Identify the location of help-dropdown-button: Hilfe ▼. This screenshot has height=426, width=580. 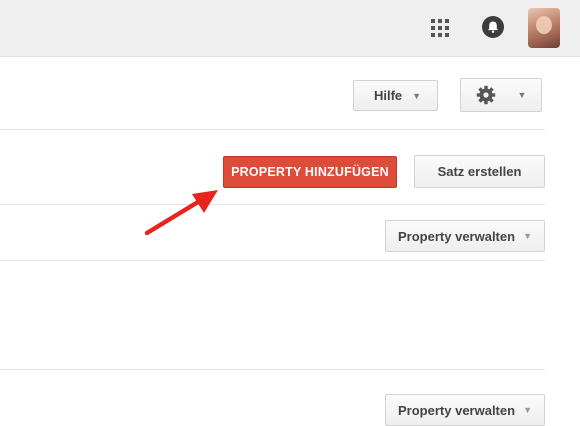
(395, 95).